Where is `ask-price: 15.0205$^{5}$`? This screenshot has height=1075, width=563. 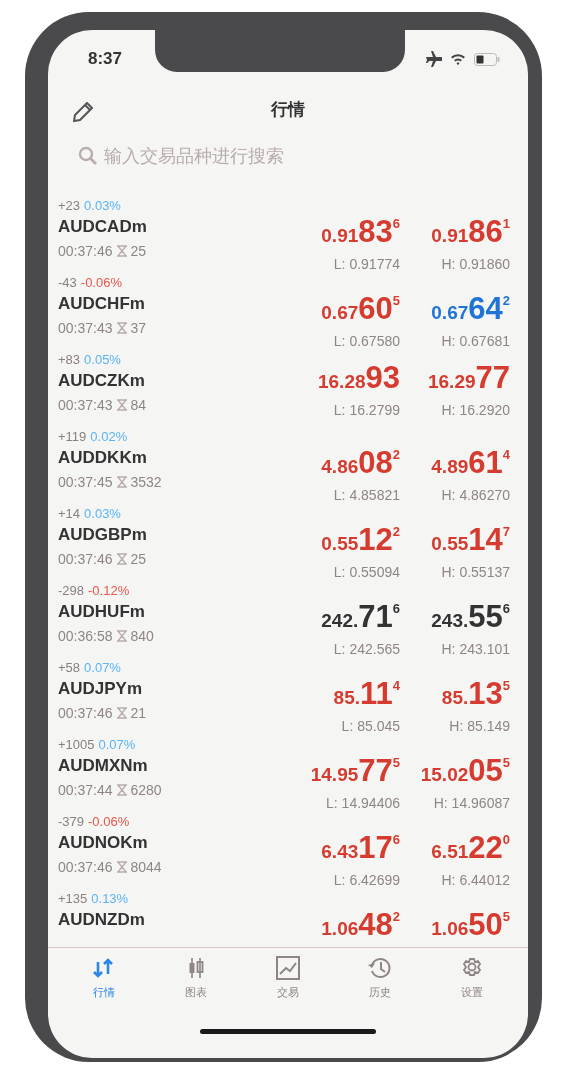
ask-price: 15.0205$^{5}$ is located at coordinates (465, 771).